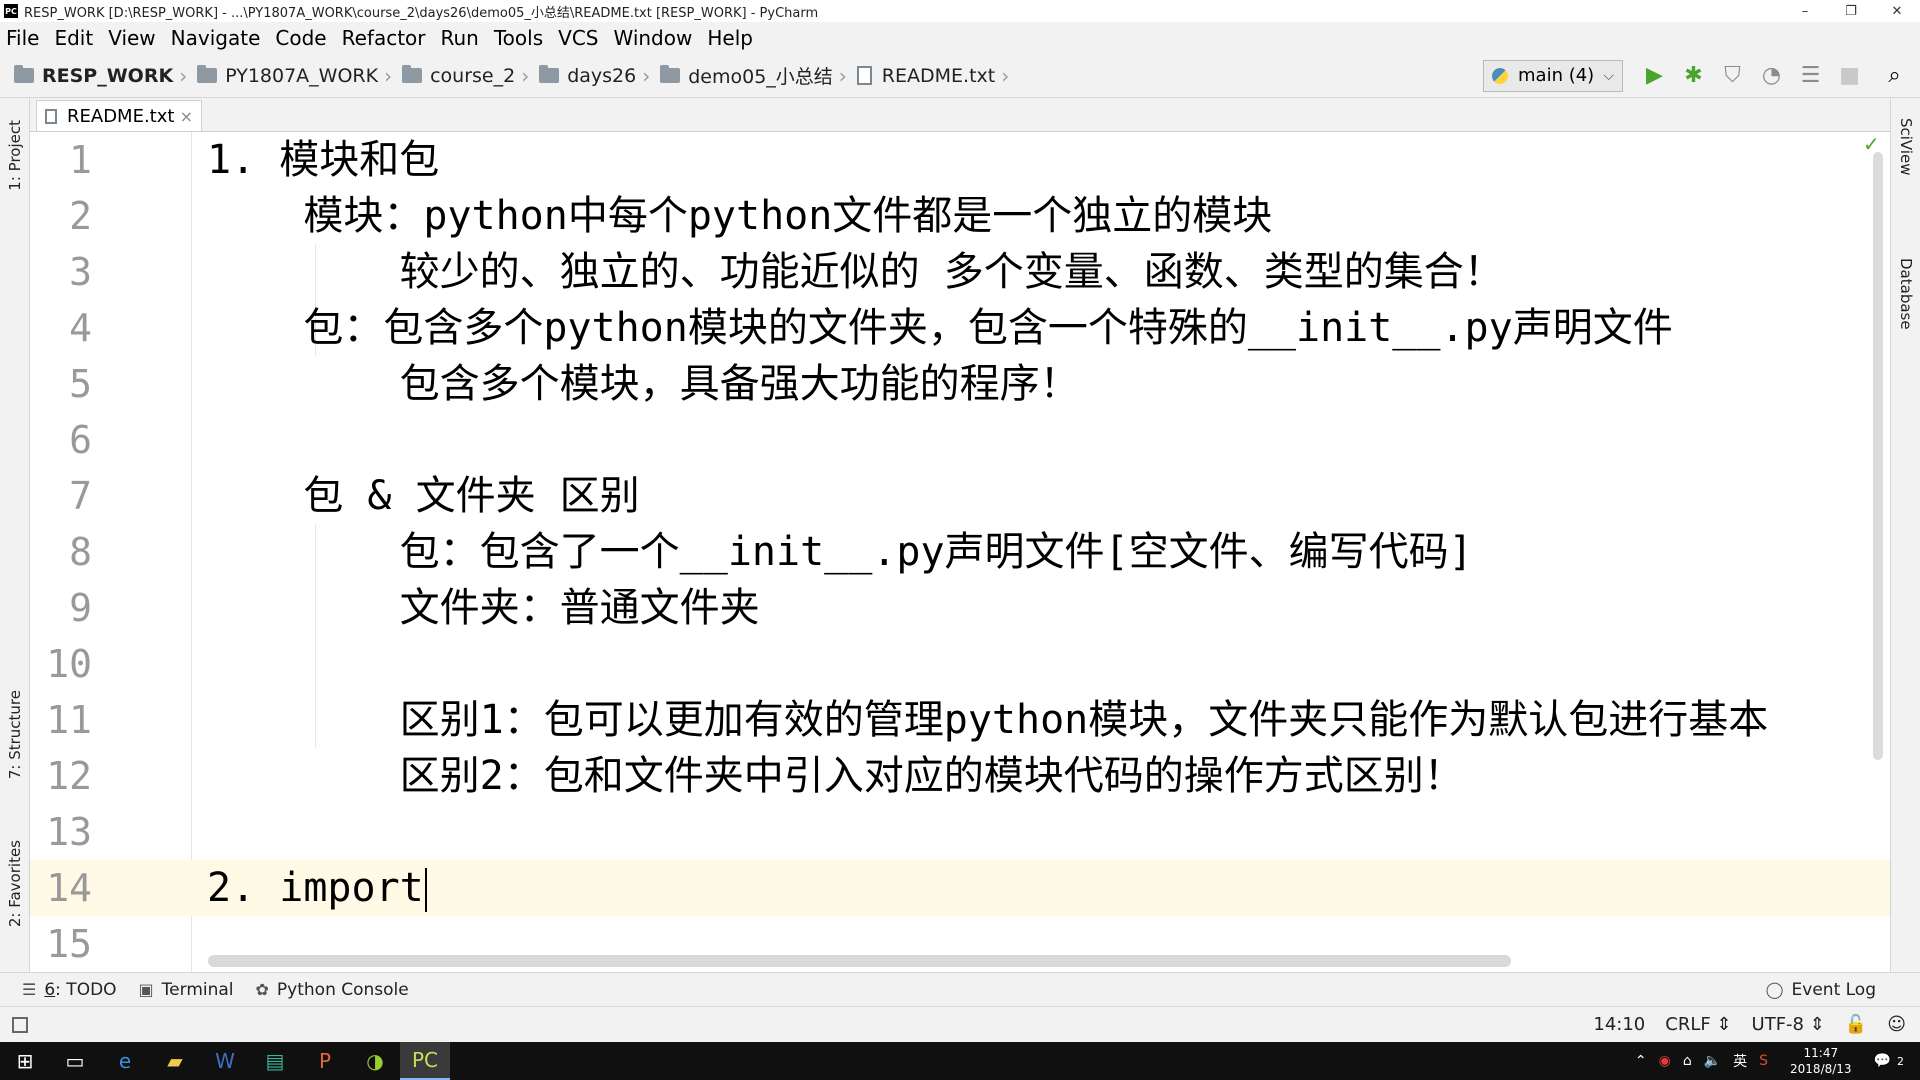 The height and width of the screenshot is (1080, 1920). Describe the element at coordinates (1805, 11) in the screenshot. I see `minimize-button: –` at that location.